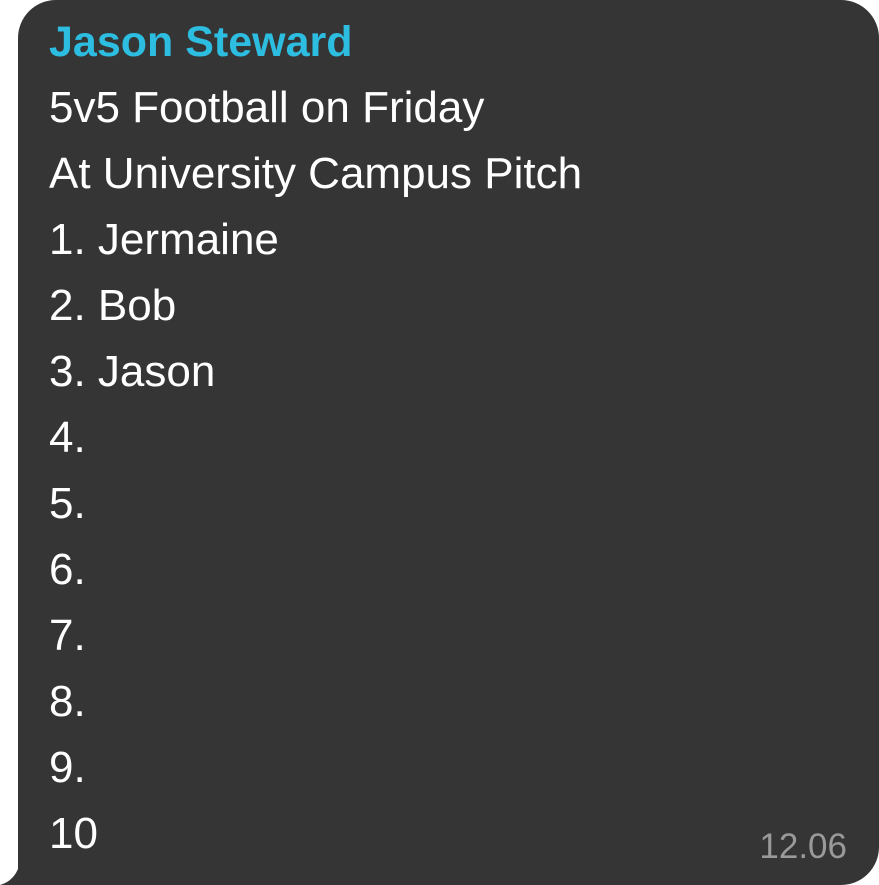 Image resolution: width=879 pixels, height=885 pixels. Describe the element at coordinates (67, 503) in the screenshot. I see `message-line: 5.` at that location.